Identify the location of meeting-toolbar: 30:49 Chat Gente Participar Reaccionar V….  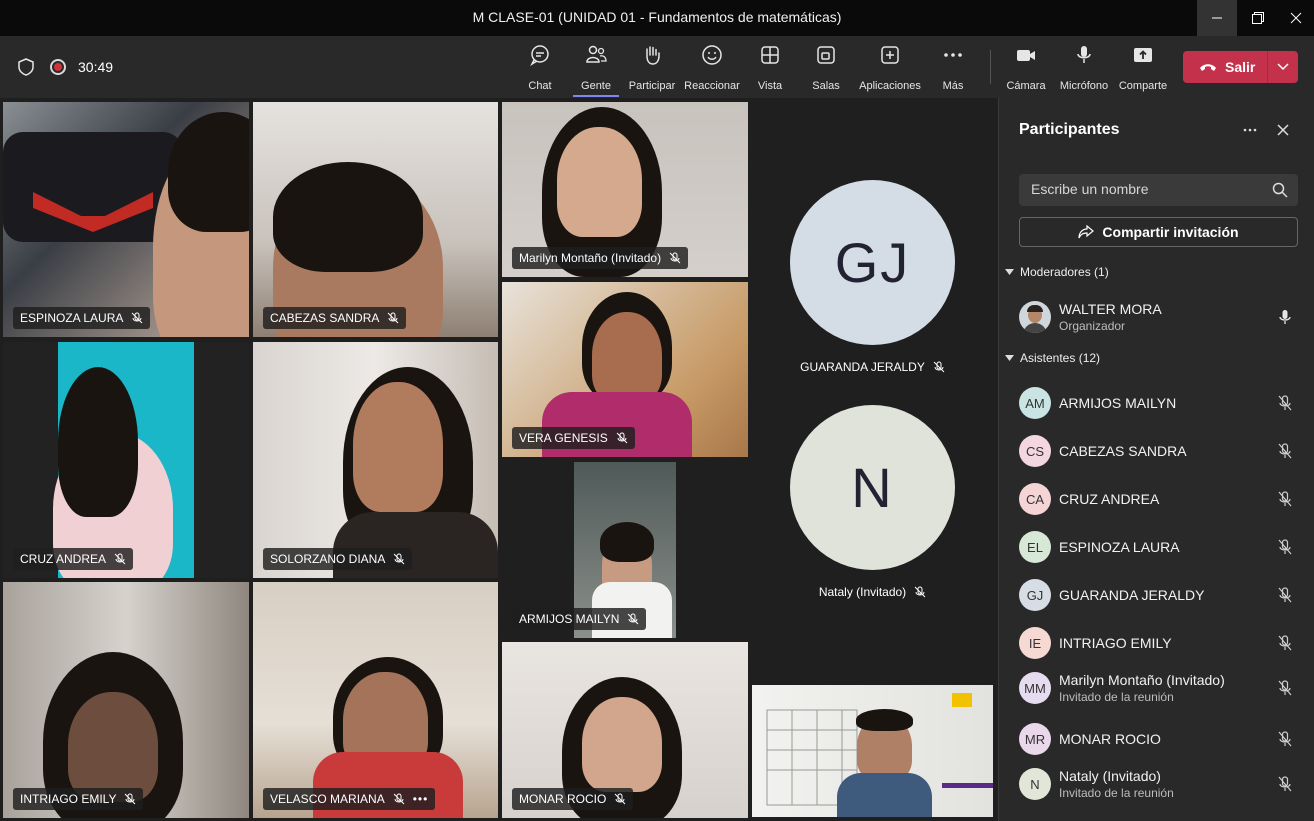
(657, 67).